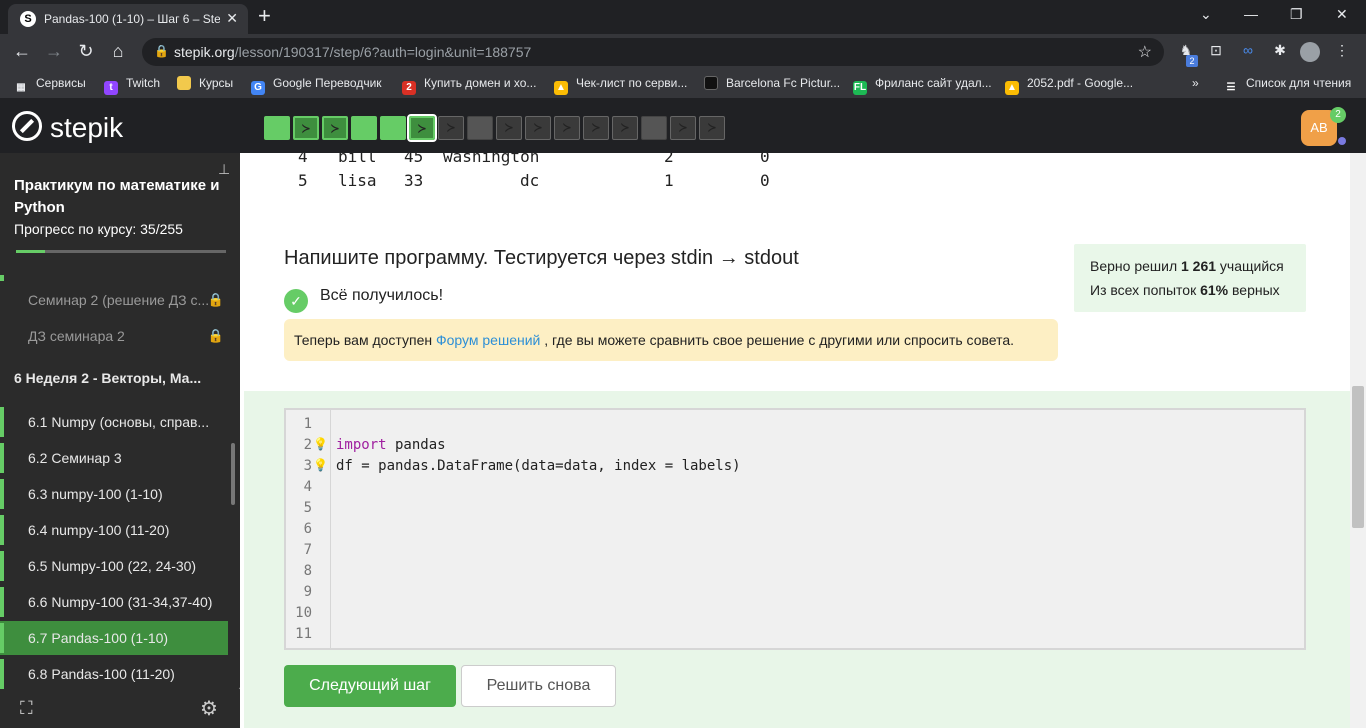  I want to click on settings-gear-icon: ⚙, so click(209, 708).